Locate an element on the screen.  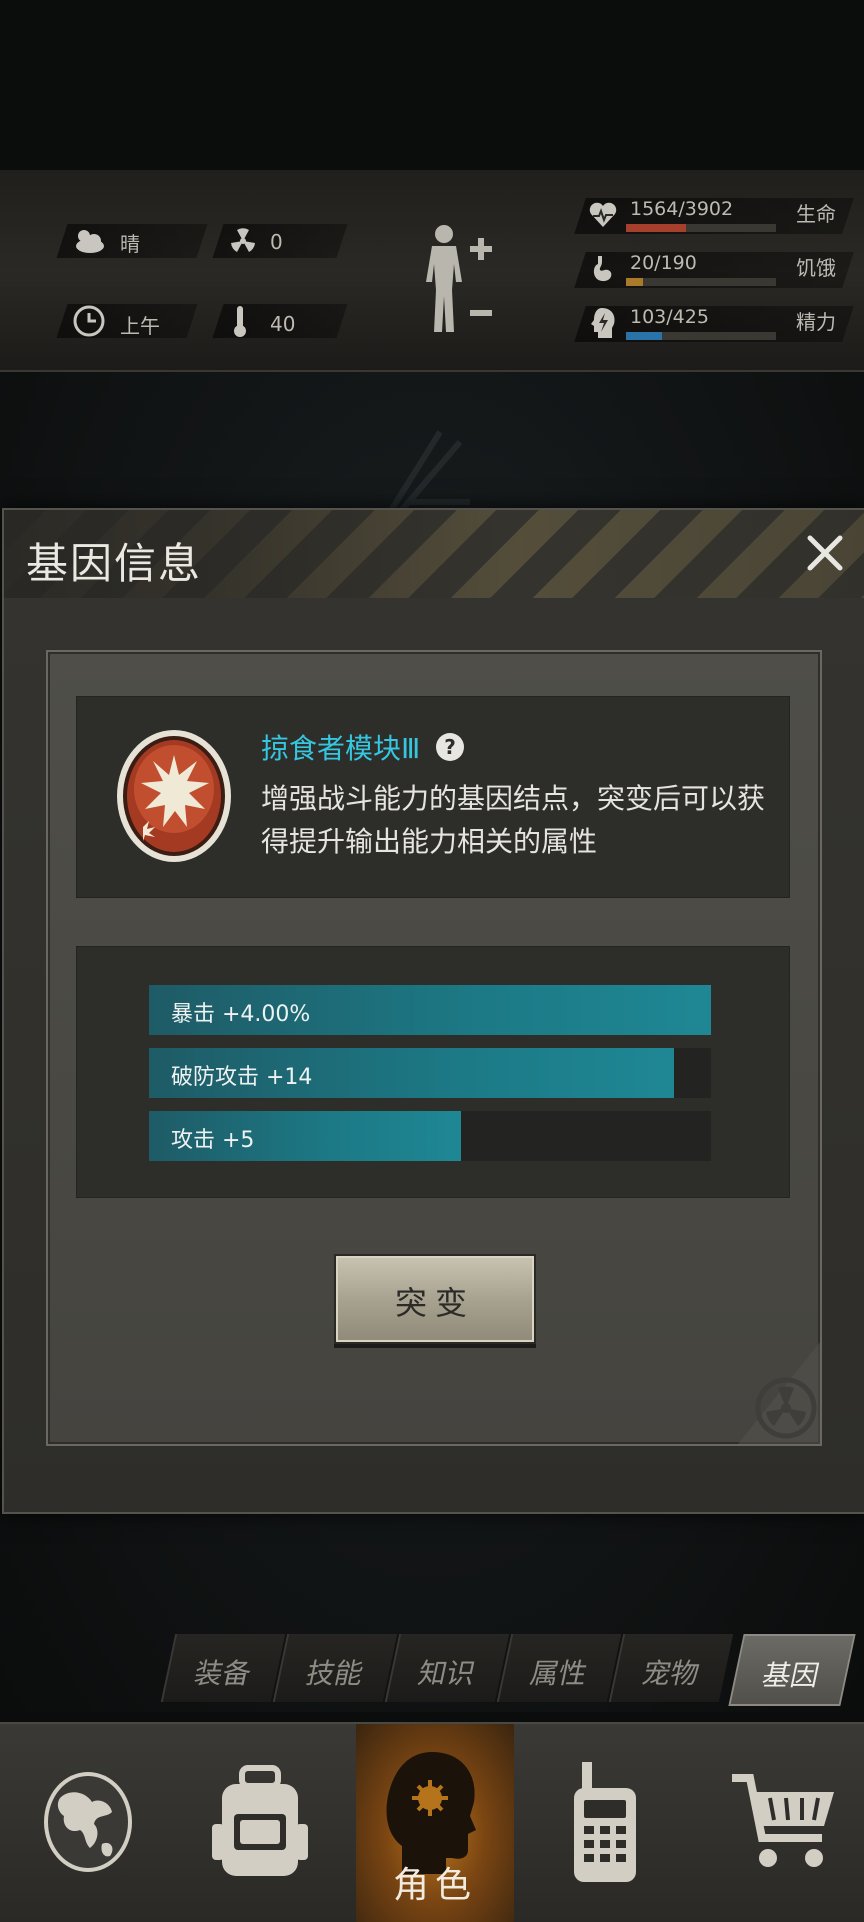
help-icon: ? is located at coordinates (450, 747).